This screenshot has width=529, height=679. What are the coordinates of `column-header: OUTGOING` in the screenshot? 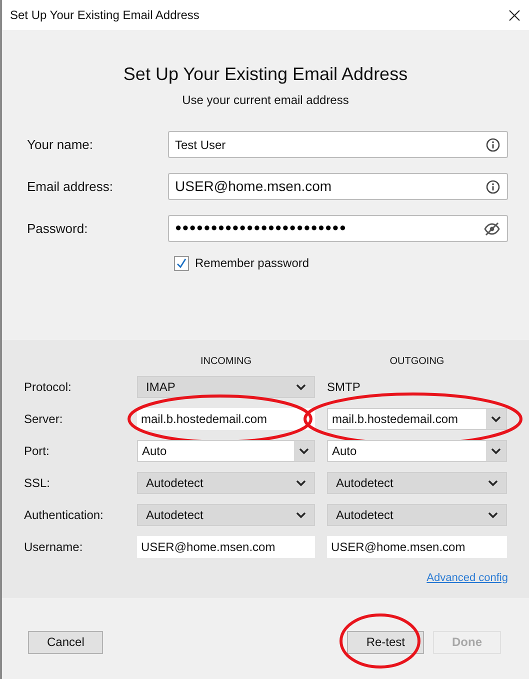 It's located at (417, 362).